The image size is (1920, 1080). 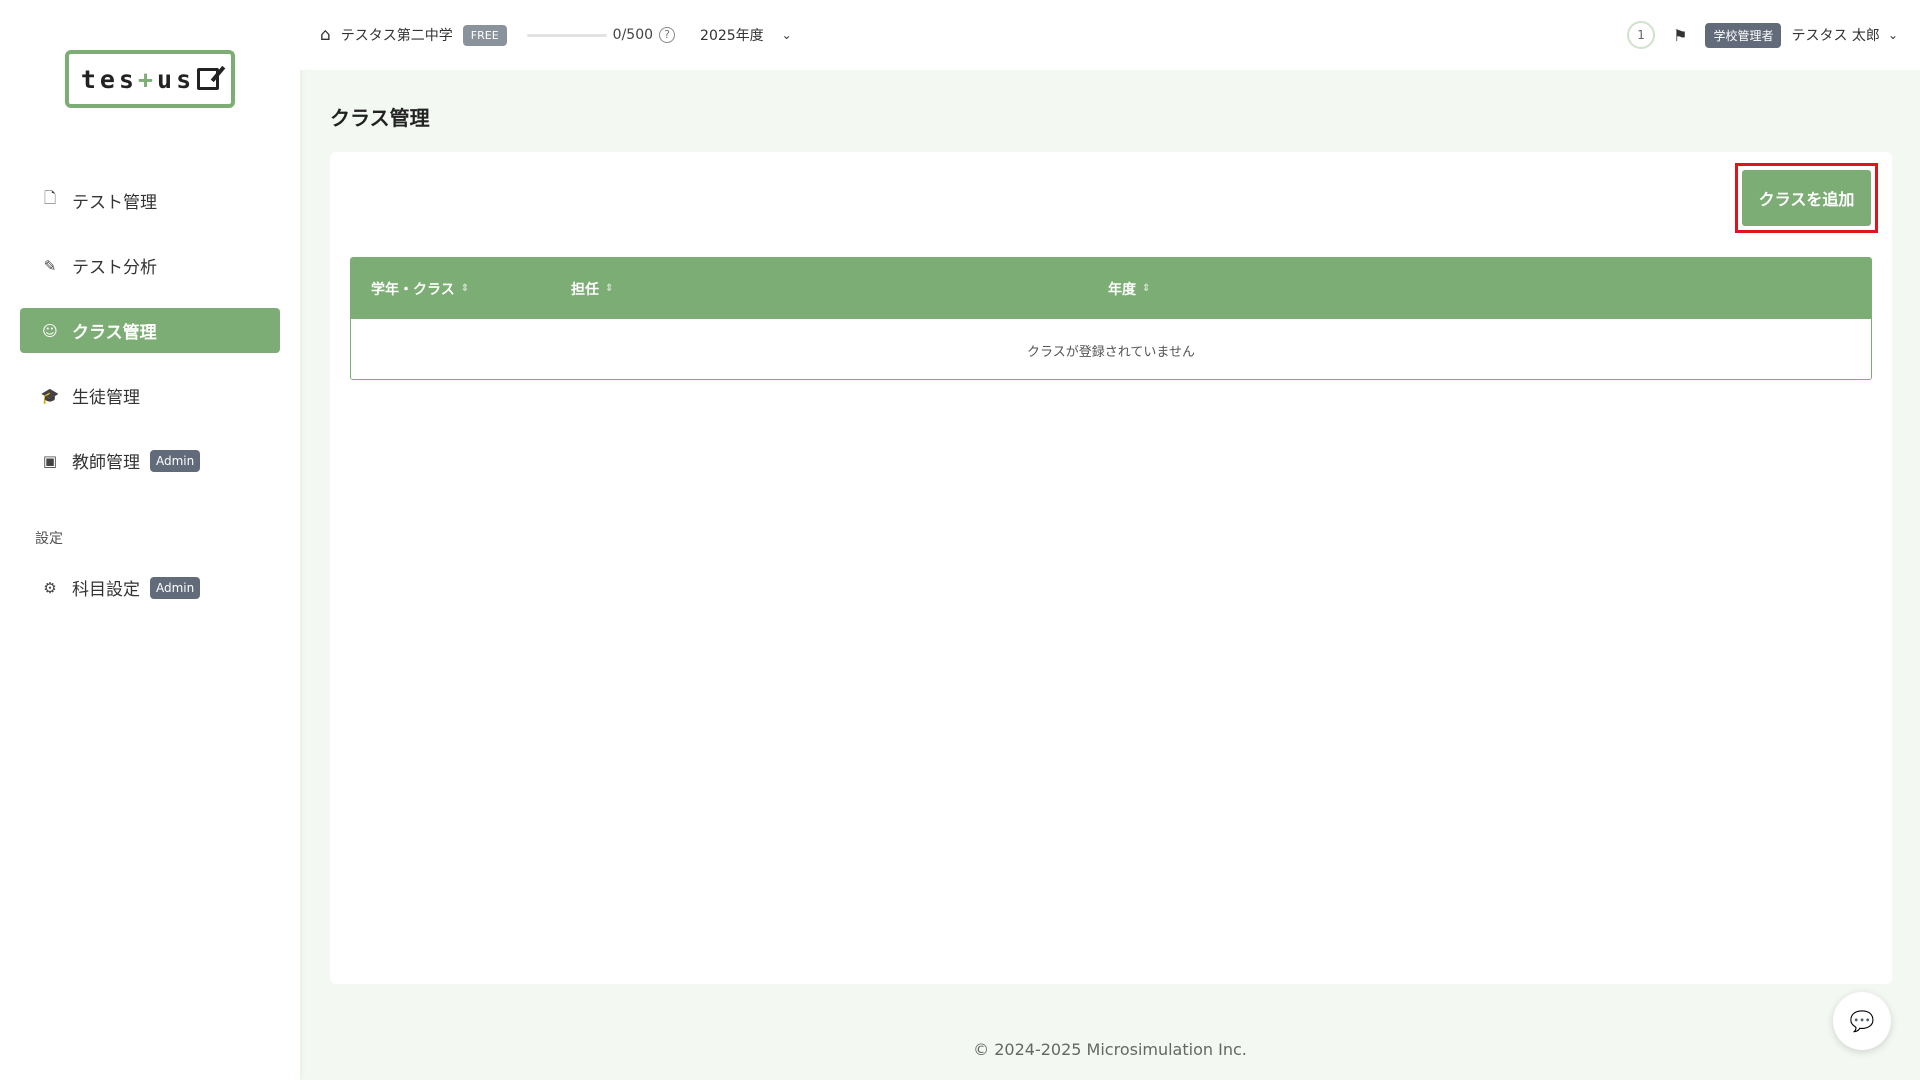 I want to click on year-selector: 2025年度 ⌄, so click(x=746, y=35).